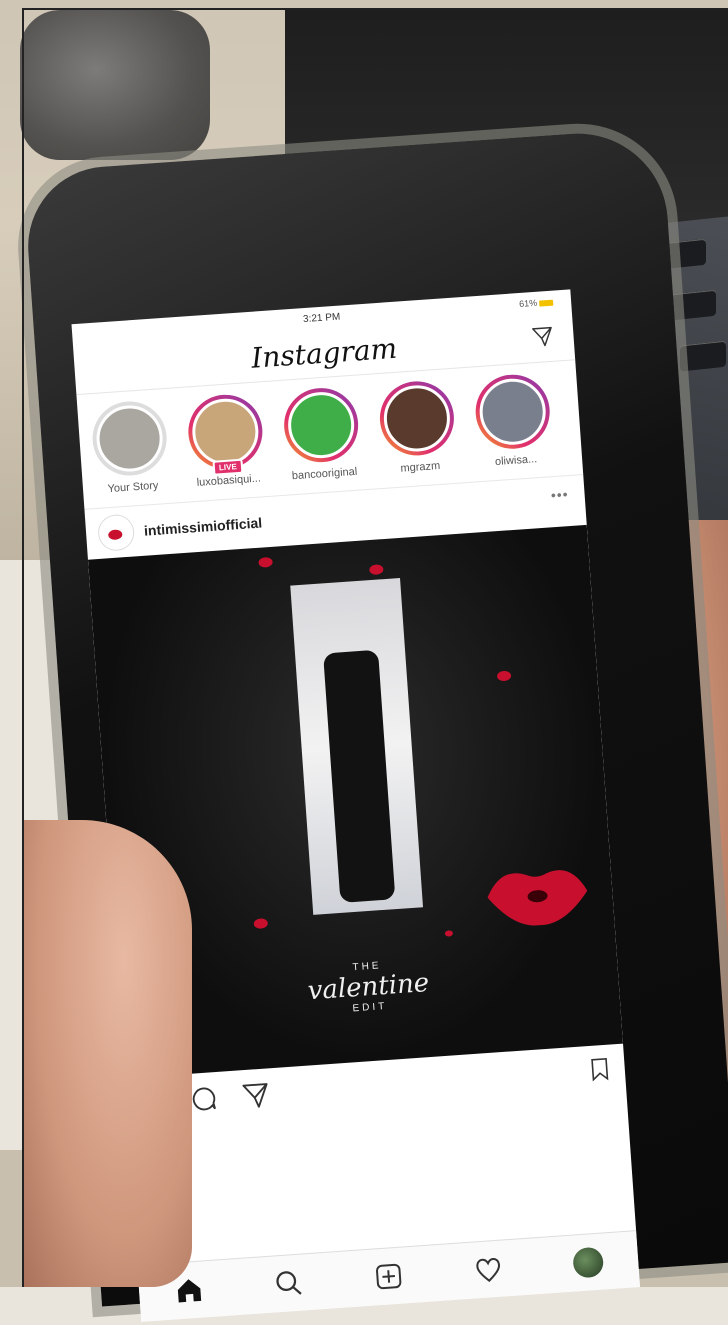  Describe the element at coordinates (115, 85) in the screenshot. I see `cable-coil` at that location.